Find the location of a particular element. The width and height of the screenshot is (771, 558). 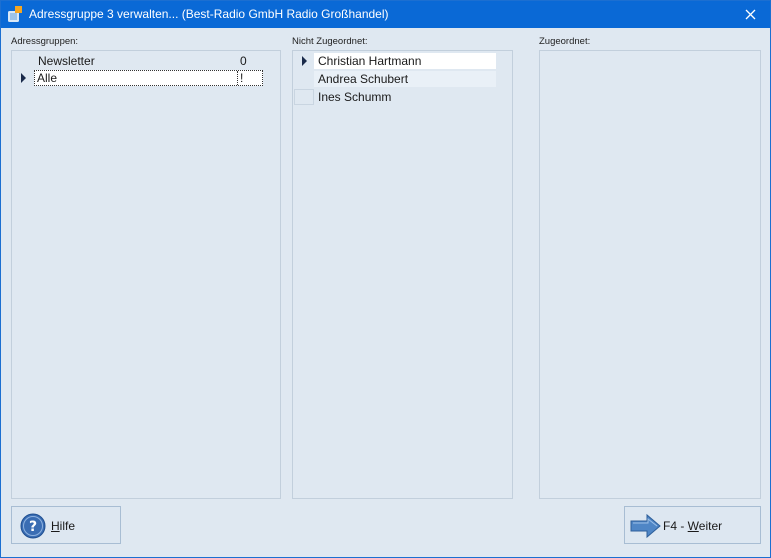

adressgruppen-label: Adressgruppen: is located at coordinates (45, 41).